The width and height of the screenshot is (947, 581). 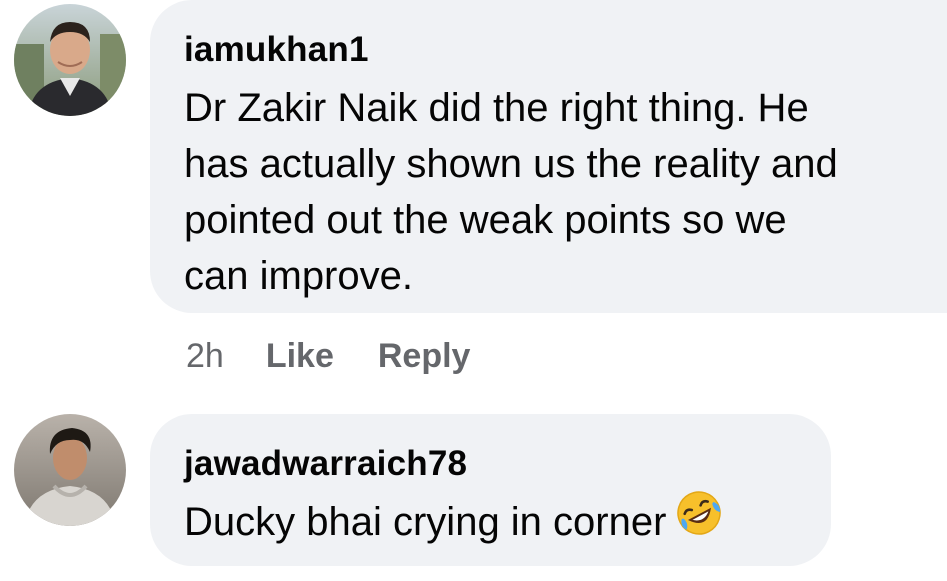 I want to click on comment-actions: 2h Like Reply, so click(x=350, y=356).